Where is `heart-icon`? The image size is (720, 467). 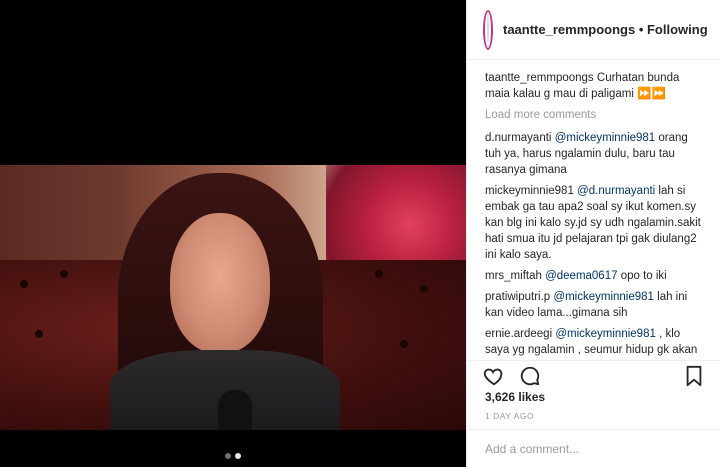 heart-icon is located at coordinates (494, 376).